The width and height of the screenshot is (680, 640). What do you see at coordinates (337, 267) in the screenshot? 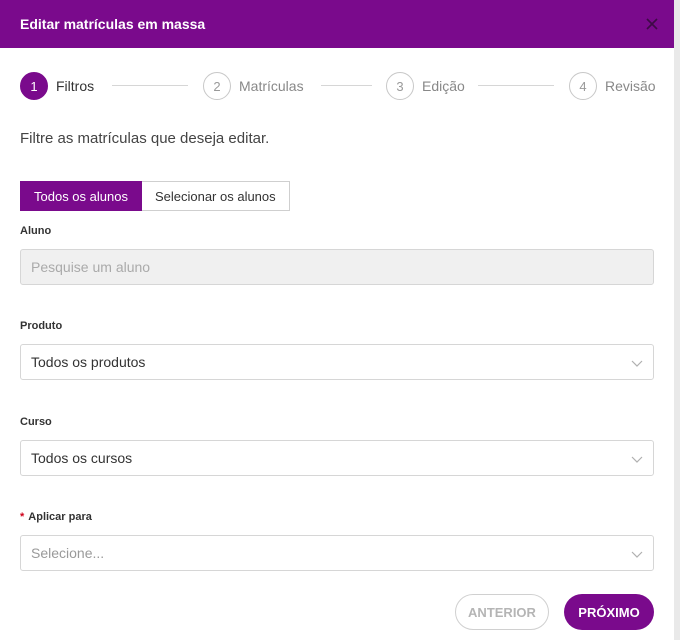
I see `student-search-input: Pesquise um aluno` at bounding box center [337, 267].